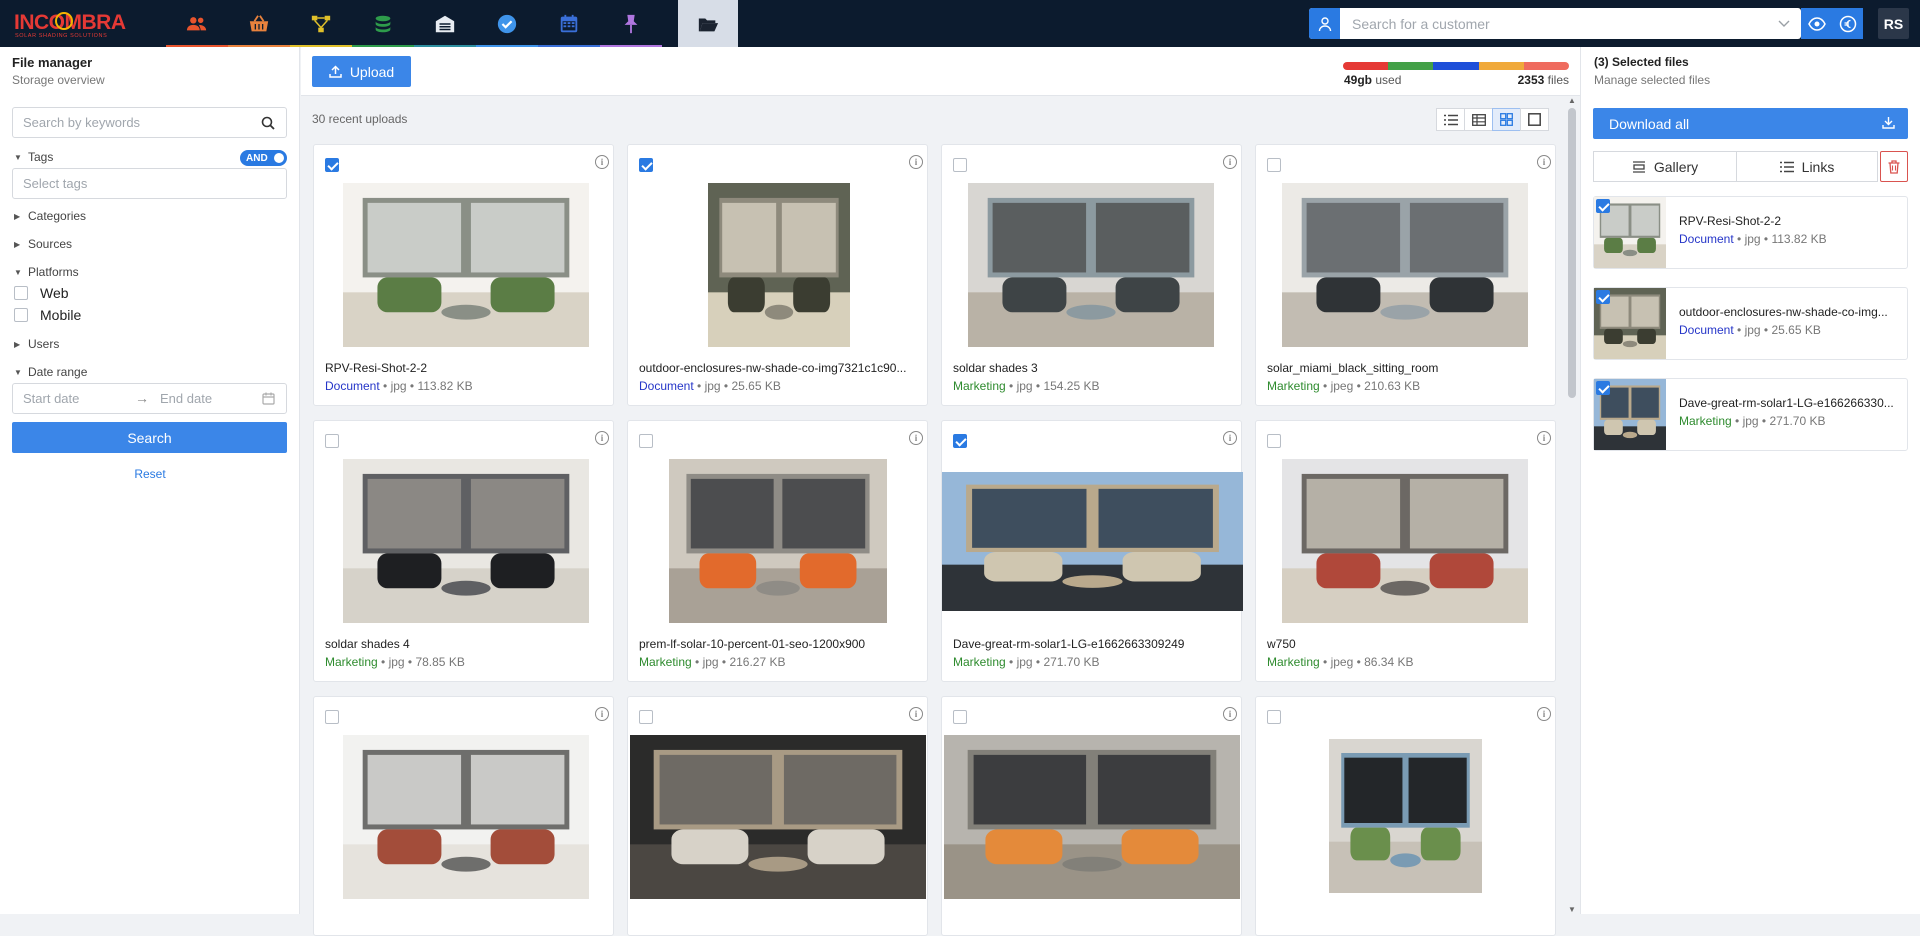  Describe the element at coordinates (1894, 166) in the screenshot. I see `clear-selection-button` at that location.